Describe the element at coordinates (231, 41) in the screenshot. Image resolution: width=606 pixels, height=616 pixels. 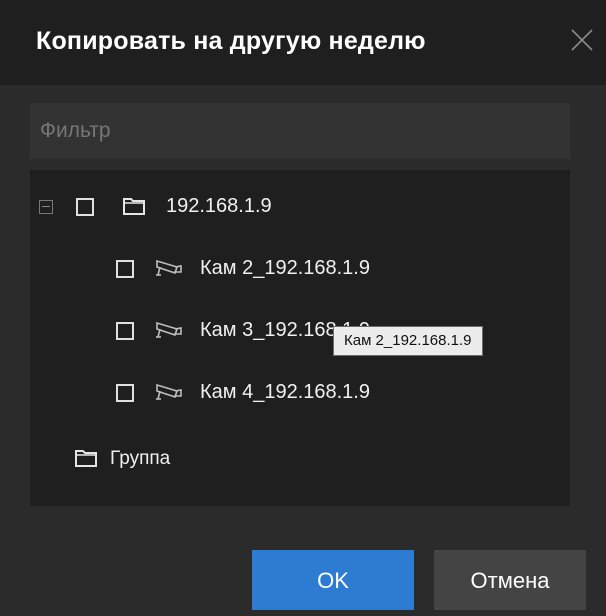
I see `dialog-title: Копировать на другую неделю` at that location.